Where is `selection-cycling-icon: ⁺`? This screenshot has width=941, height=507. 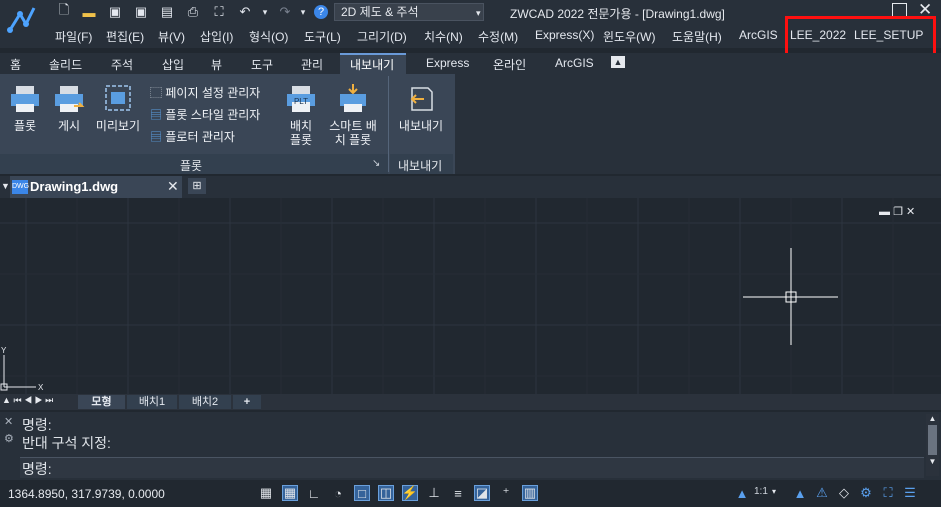
selection-cycling-icon: ⁺ is located at coordinates (506, 493).